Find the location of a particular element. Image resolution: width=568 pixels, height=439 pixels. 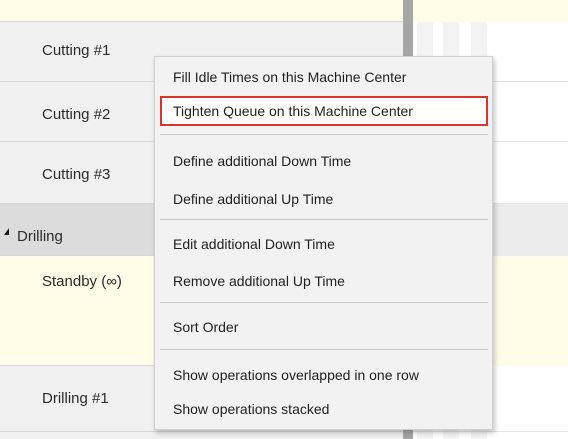

menu-item-show-stacked: Show operations stacked is located at coordinates (324, 409).